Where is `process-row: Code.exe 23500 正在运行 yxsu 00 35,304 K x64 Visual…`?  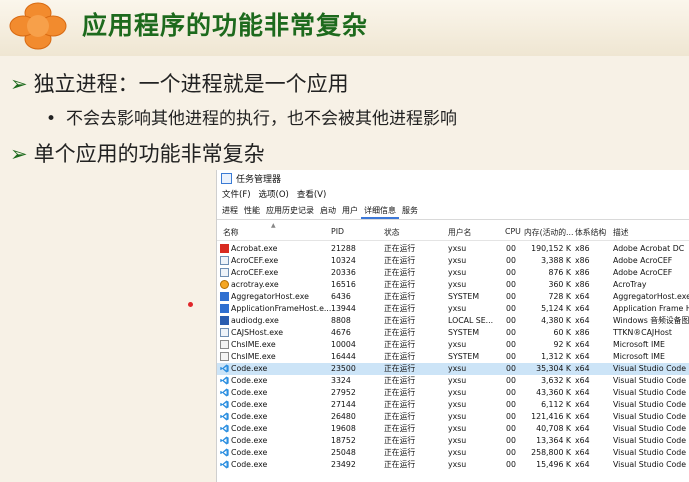
process-row: Code.exe 23500 正在运行 yxsu 00 35,304 K x64 Visual… is located at coordinates (453, 369).